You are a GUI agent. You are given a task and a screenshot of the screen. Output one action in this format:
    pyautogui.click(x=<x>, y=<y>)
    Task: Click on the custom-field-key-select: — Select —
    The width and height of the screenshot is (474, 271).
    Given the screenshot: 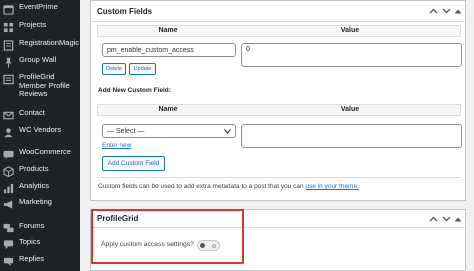 What is the action you would take?
    pyautogui.click(x=169, y=131)
    